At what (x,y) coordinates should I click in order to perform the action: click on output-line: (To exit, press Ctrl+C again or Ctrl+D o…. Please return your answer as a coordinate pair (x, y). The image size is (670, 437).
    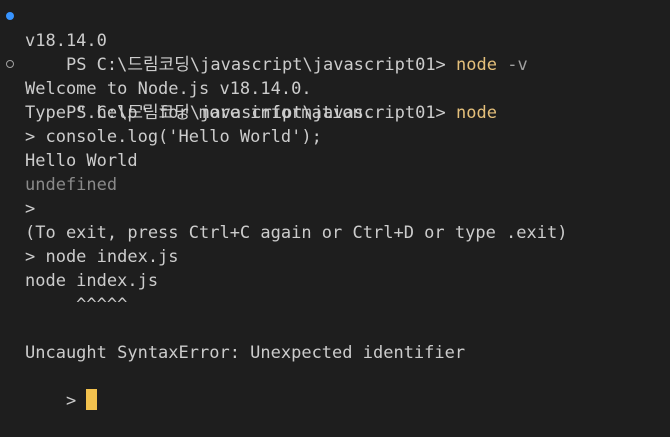
    Looking at the image, I should click on (296, 233).